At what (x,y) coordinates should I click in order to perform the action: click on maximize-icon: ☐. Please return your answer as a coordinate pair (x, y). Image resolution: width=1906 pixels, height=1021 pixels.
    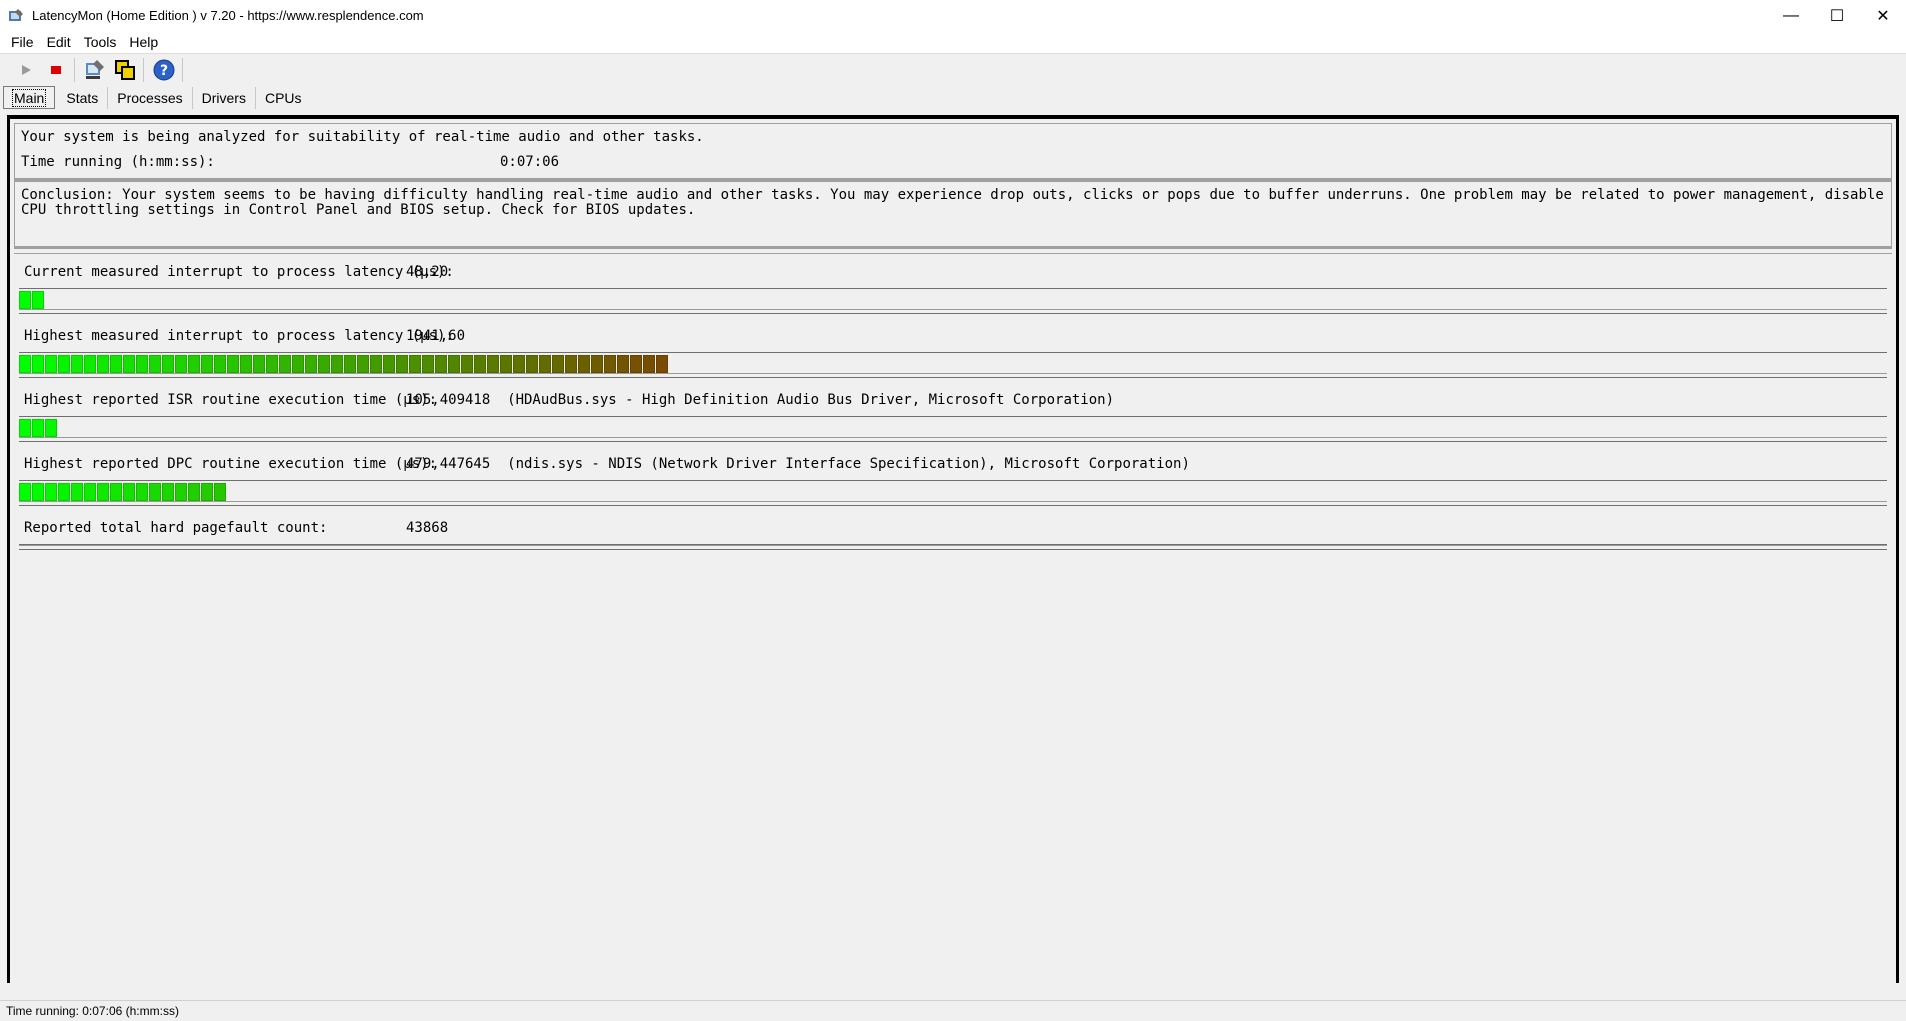
    Looking at the image, I should click on (1837, 16).